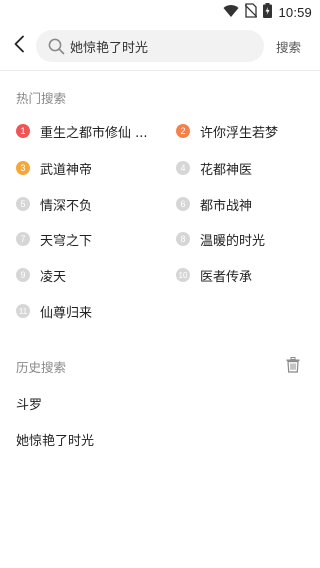 Image resolution: width=320 pixels, height=568 pixels. I want to click on status-time: 10:59, so click(295, 12).